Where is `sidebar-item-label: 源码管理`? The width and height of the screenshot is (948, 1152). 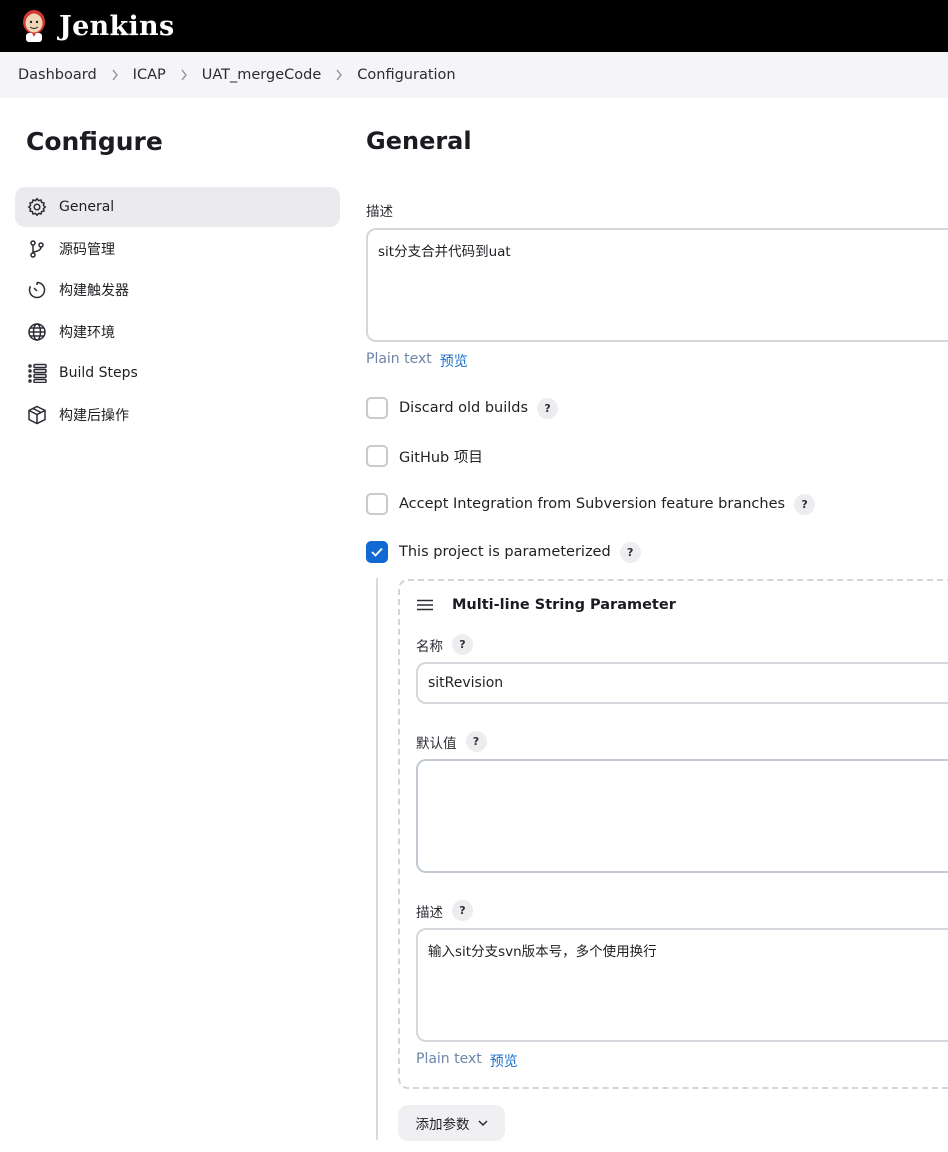 sidebar-item-label: 源码管理 is located at coordinates (87, 249).